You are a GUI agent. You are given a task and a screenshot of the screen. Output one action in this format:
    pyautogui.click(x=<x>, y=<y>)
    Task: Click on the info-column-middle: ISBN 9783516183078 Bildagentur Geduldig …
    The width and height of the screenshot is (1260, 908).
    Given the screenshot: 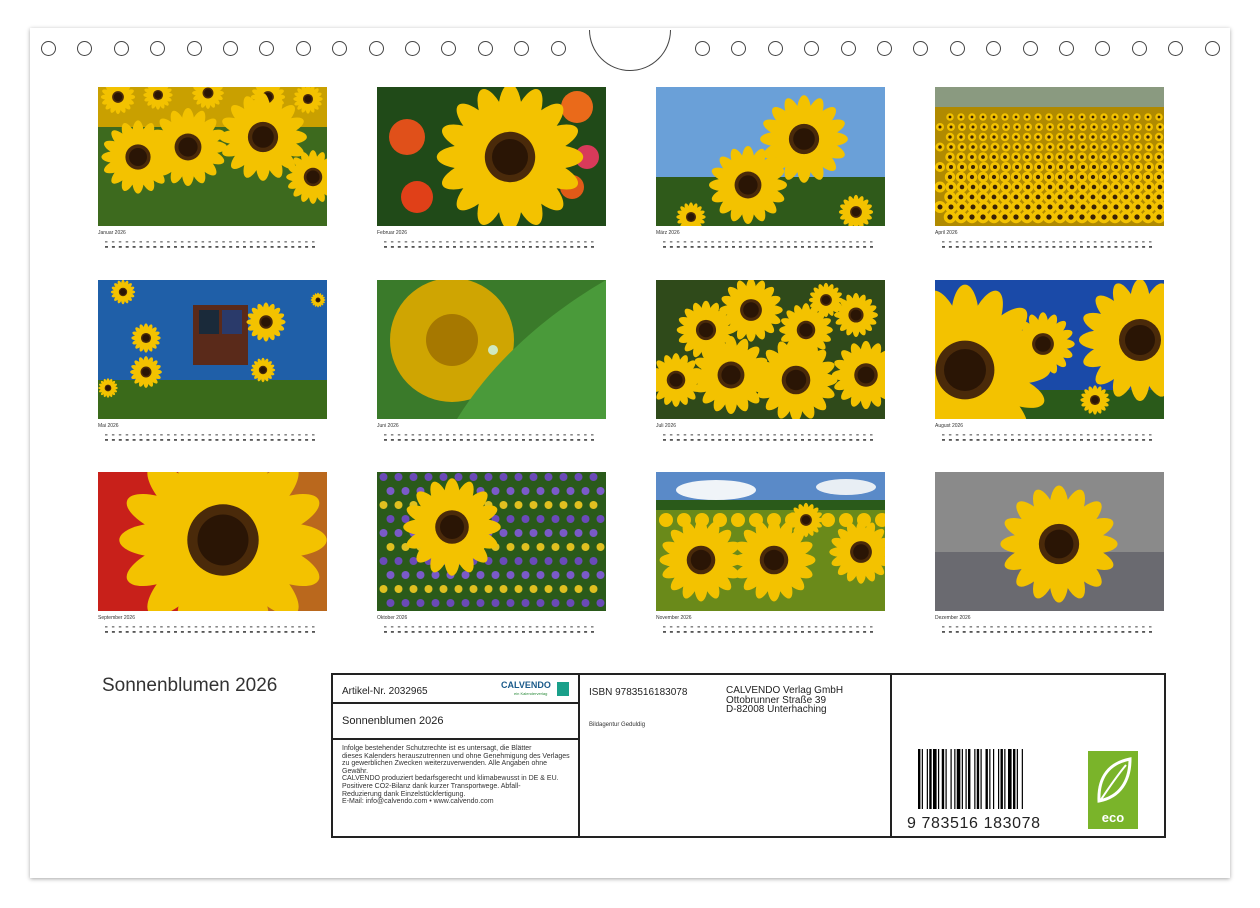 What is the action you would take?
    pyautogui.click(x=736, y=755)
    